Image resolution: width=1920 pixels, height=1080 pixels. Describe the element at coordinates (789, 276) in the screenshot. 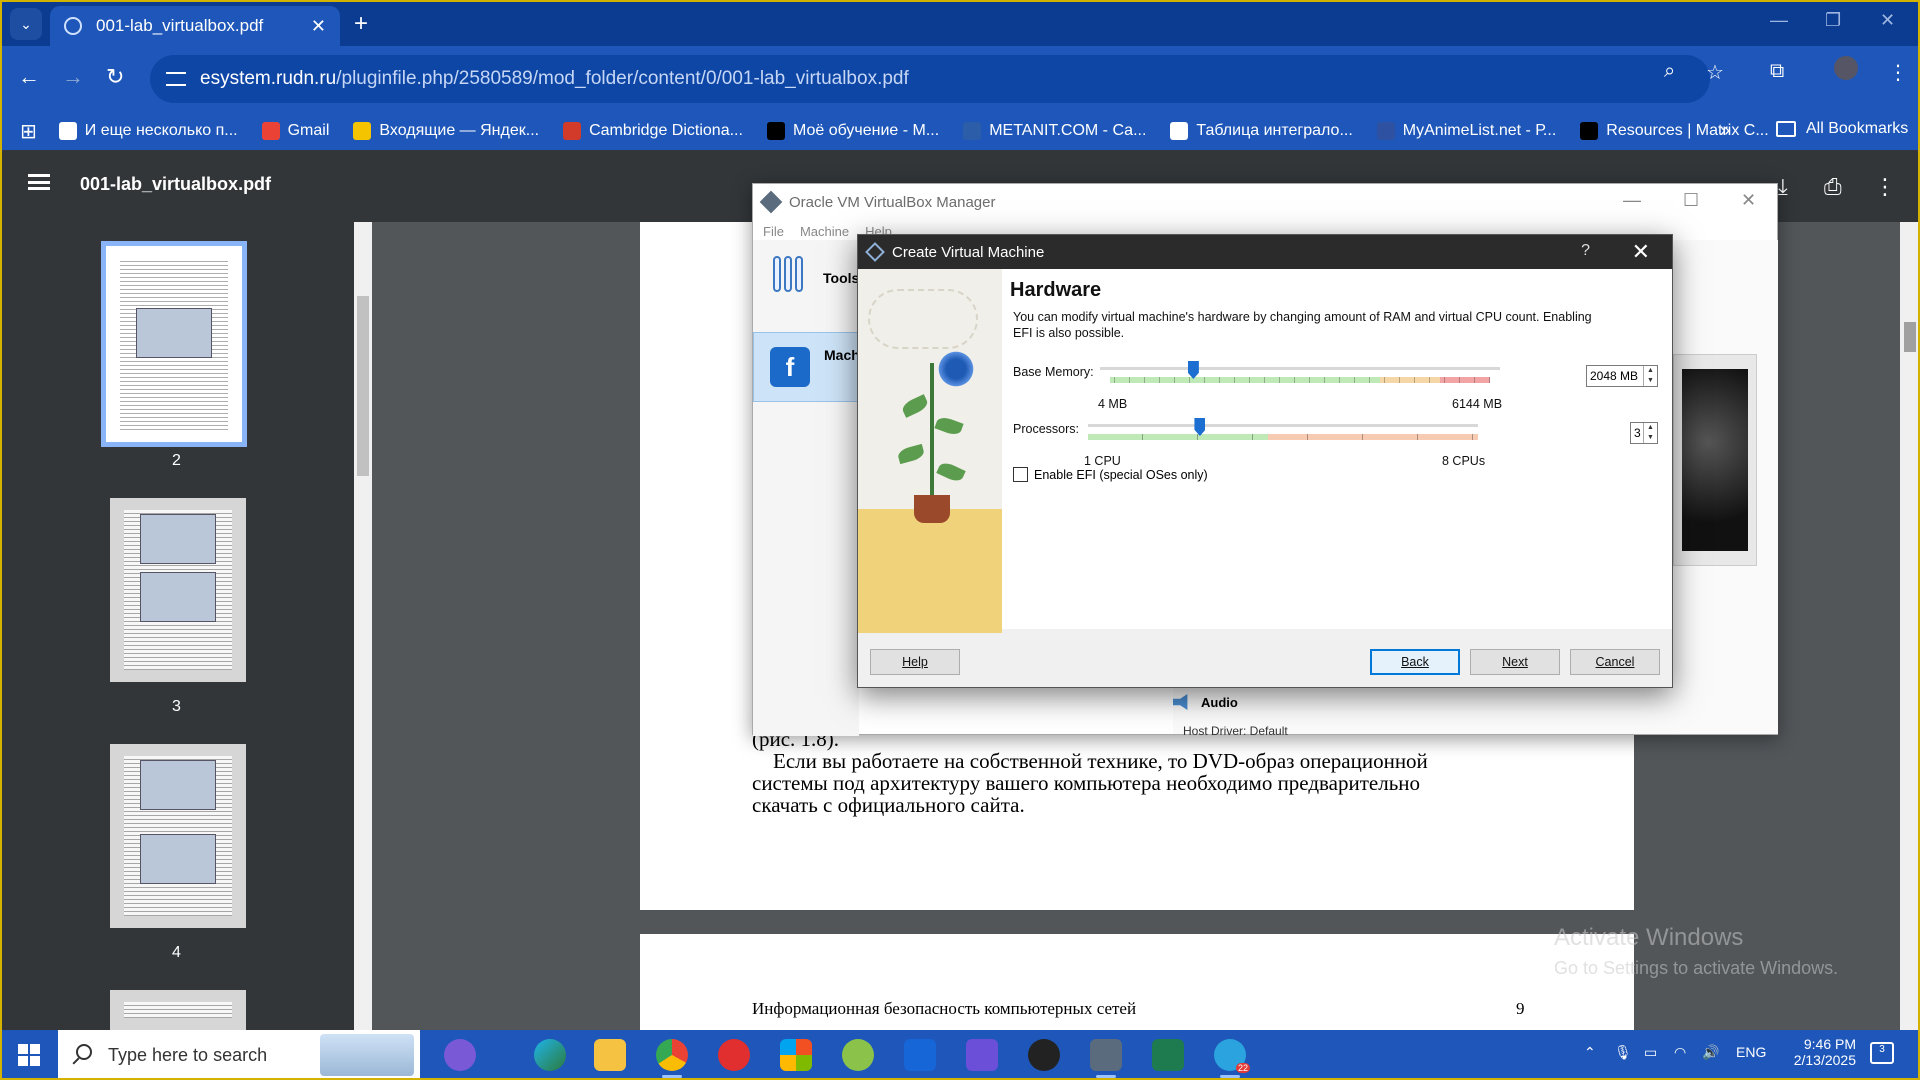

I see `tools-icon` at that location.